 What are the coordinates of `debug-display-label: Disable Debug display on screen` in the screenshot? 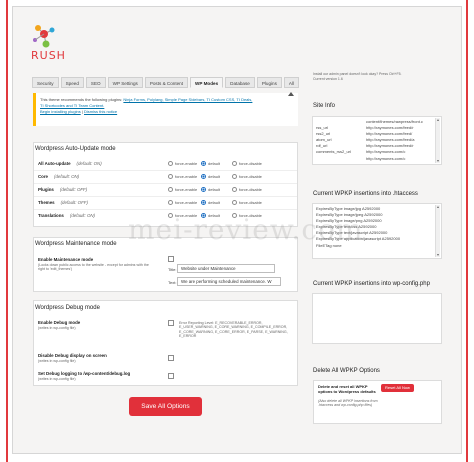 It's located at (72, 355).